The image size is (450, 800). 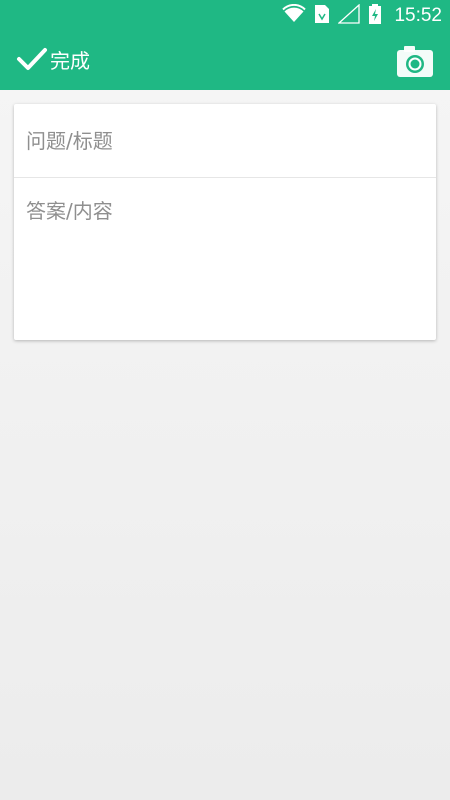 What do you see at coordinates (415, 61) in the screenshot?
I see `camera-button` at bounding box center [415, 61].